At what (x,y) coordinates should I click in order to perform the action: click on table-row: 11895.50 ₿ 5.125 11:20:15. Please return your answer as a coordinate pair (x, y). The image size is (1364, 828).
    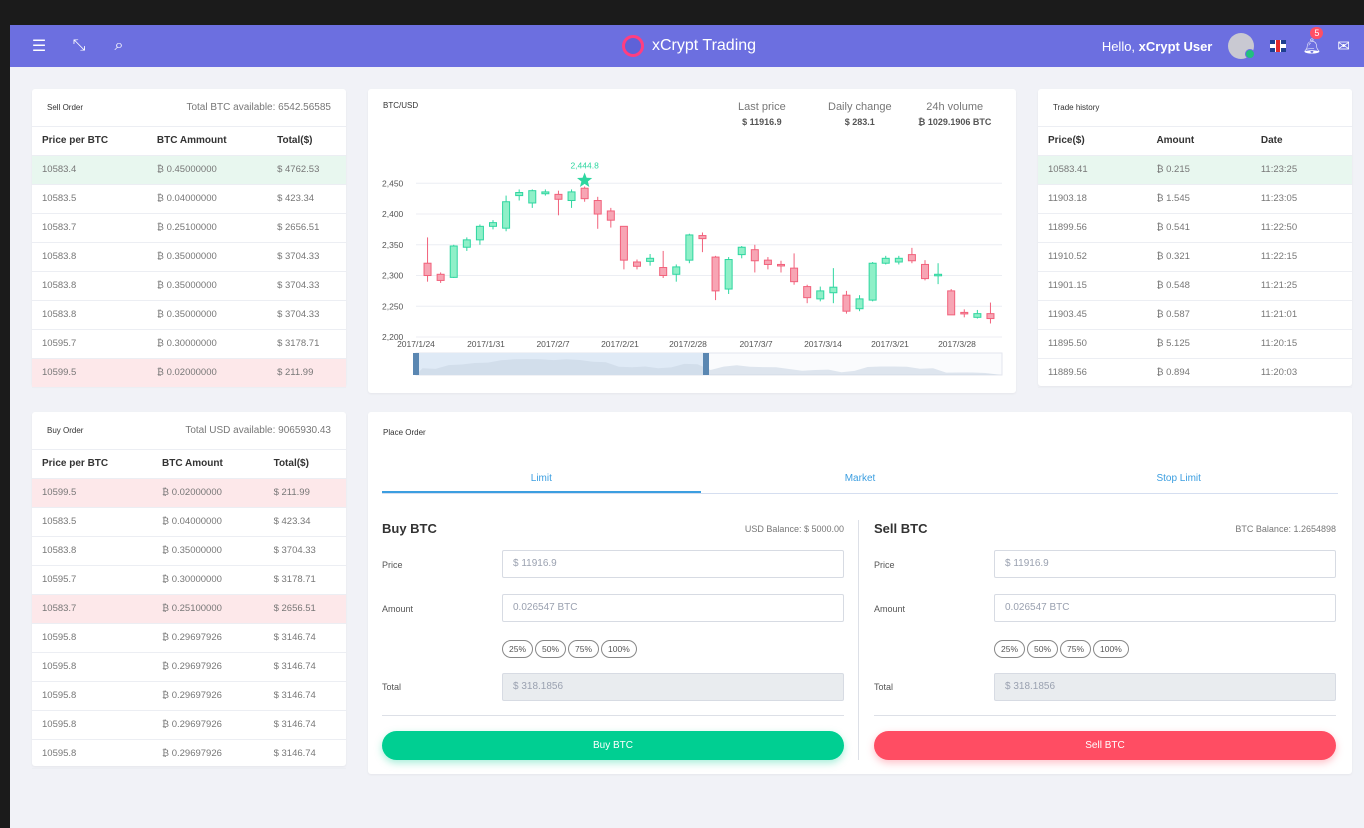
    Looking at the image, I should click on (1195, 344).